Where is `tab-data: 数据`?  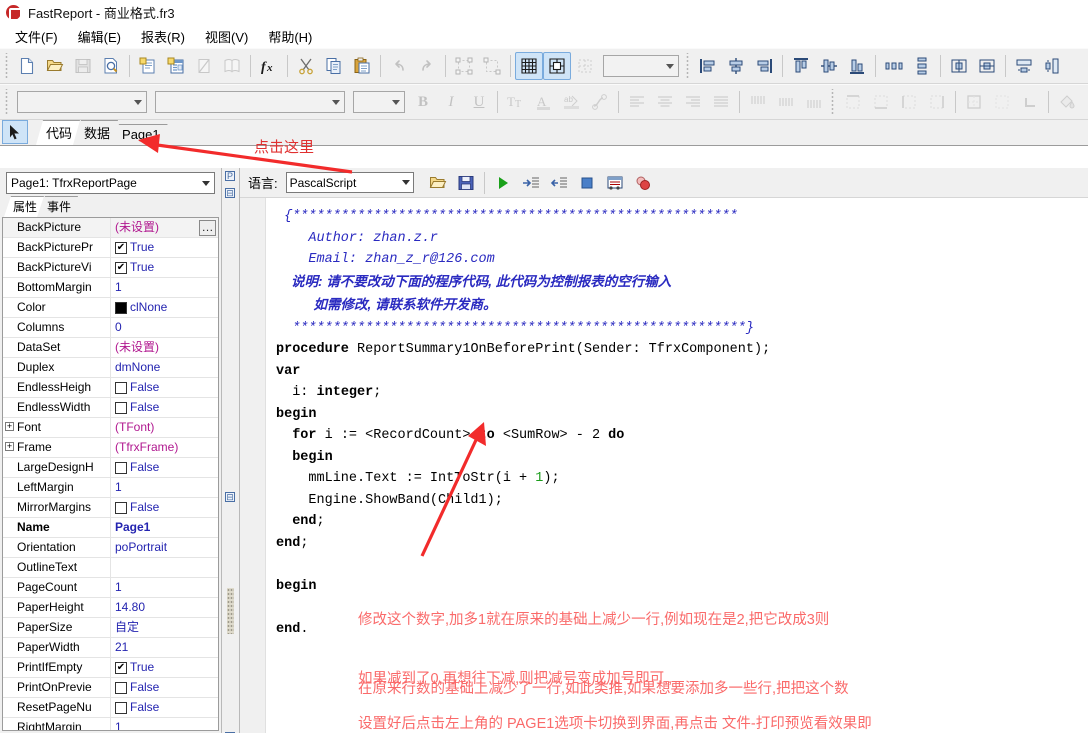 tab-data: 数据 is located at coordinates (96, 132).